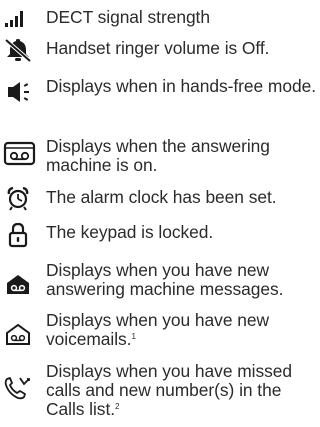 The width and height of the screenshot is (320, 427). I want to click on footnote-marker: 2, so click(117, 406).